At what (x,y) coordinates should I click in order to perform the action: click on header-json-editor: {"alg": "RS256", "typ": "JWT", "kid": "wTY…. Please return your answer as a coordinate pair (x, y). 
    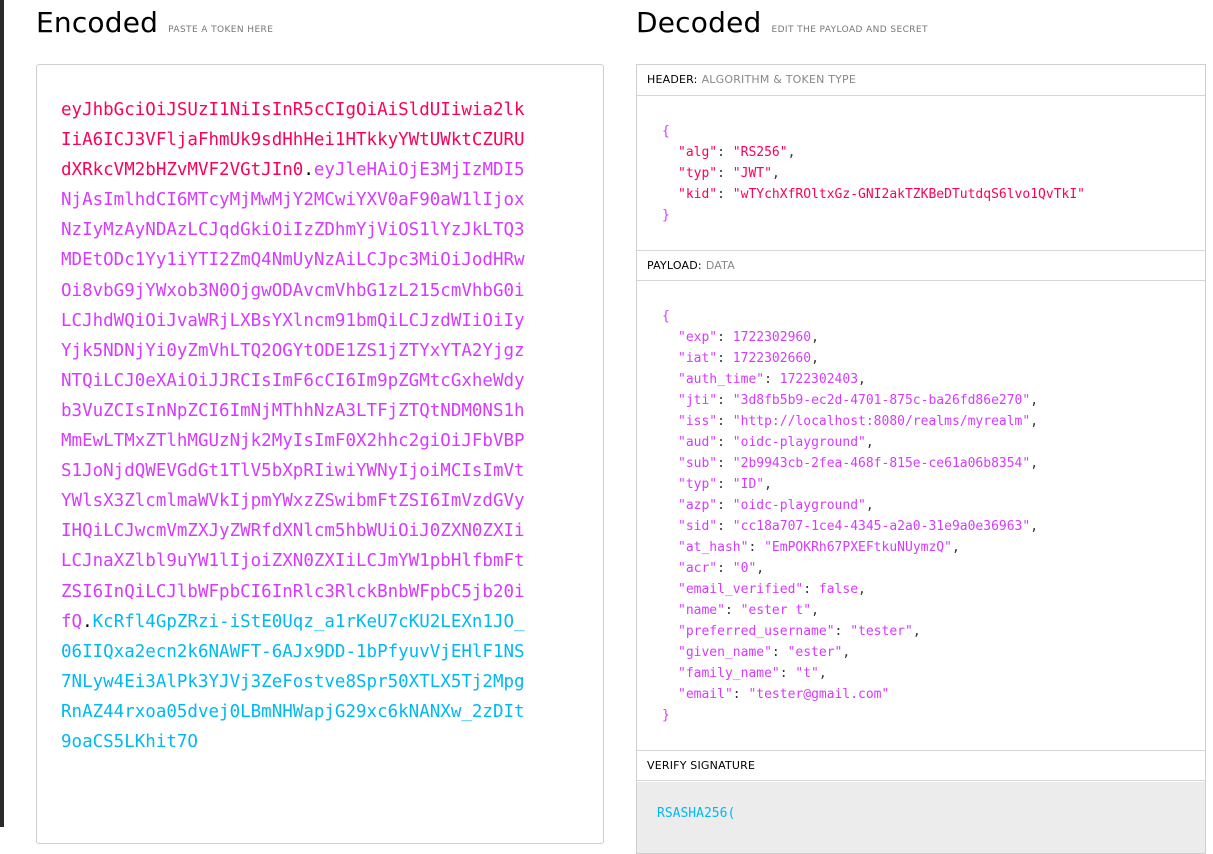
    Looking at the image, I should click on (933, 173).